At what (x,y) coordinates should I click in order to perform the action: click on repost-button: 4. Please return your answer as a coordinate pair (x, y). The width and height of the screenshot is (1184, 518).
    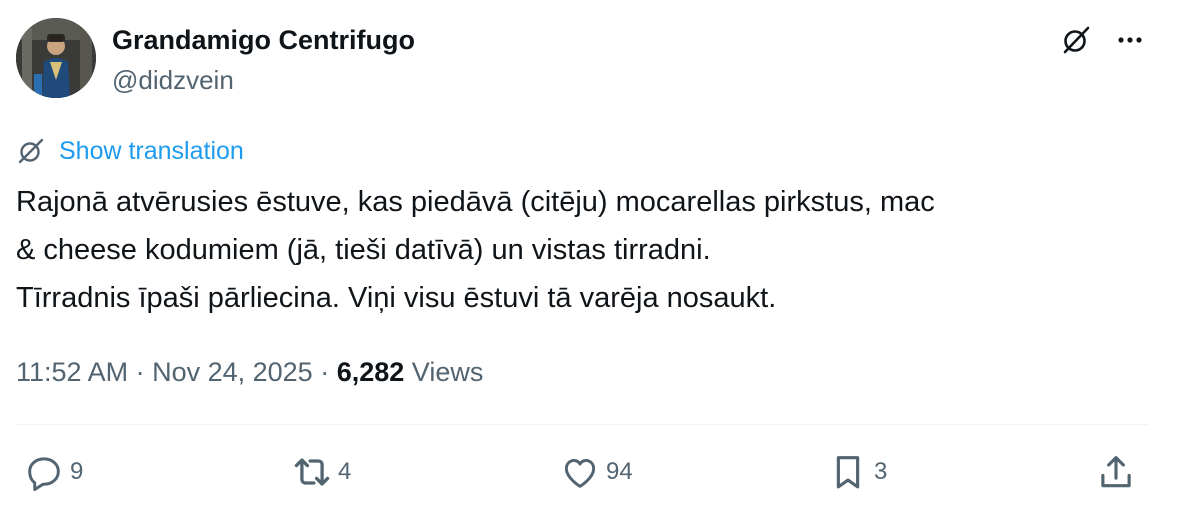
    Looking at the image, I should click on (319, 472).